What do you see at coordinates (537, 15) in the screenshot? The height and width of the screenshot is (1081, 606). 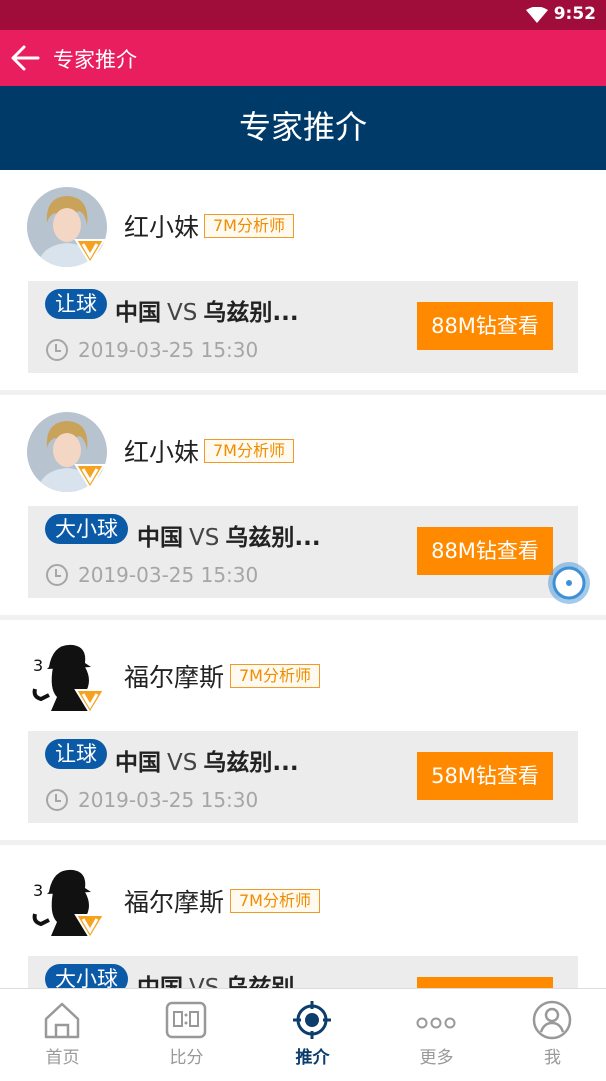 I see `wifi-icon` at bounding box center [537, 15].